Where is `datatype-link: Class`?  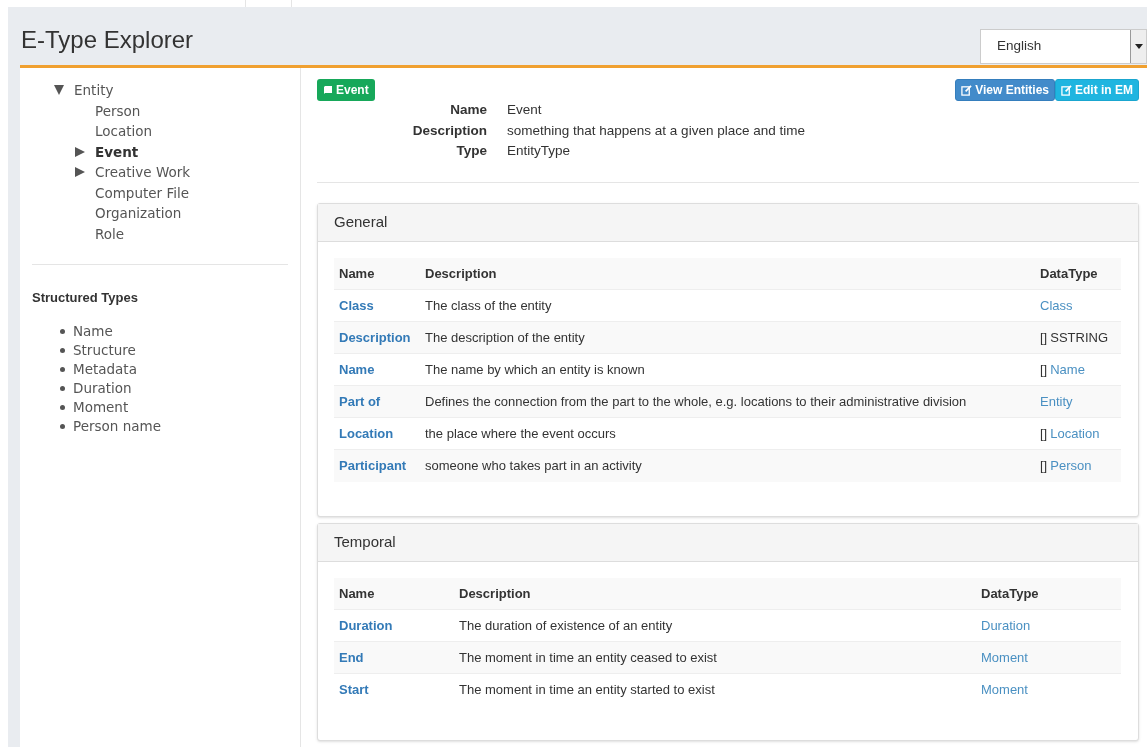 datatype-link: Class is located at coordinates (1056, 305).